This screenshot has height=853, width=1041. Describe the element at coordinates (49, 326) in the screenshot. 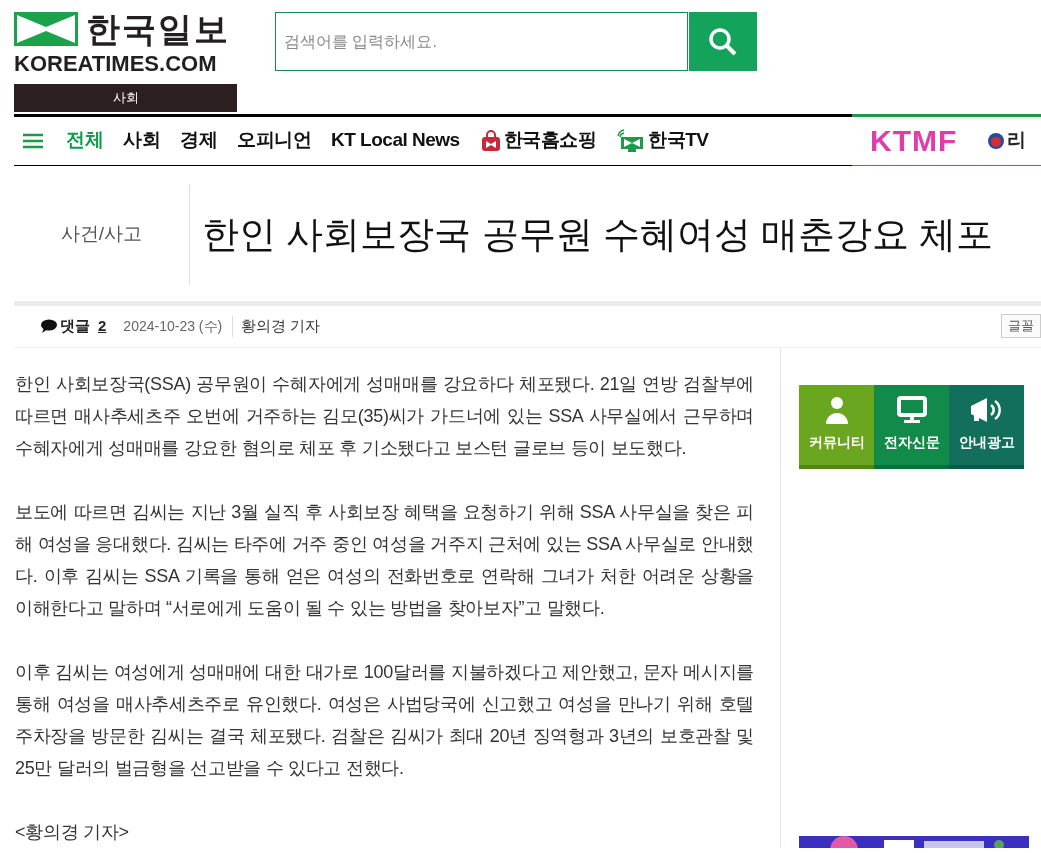

I see `comment-icon` at that location.